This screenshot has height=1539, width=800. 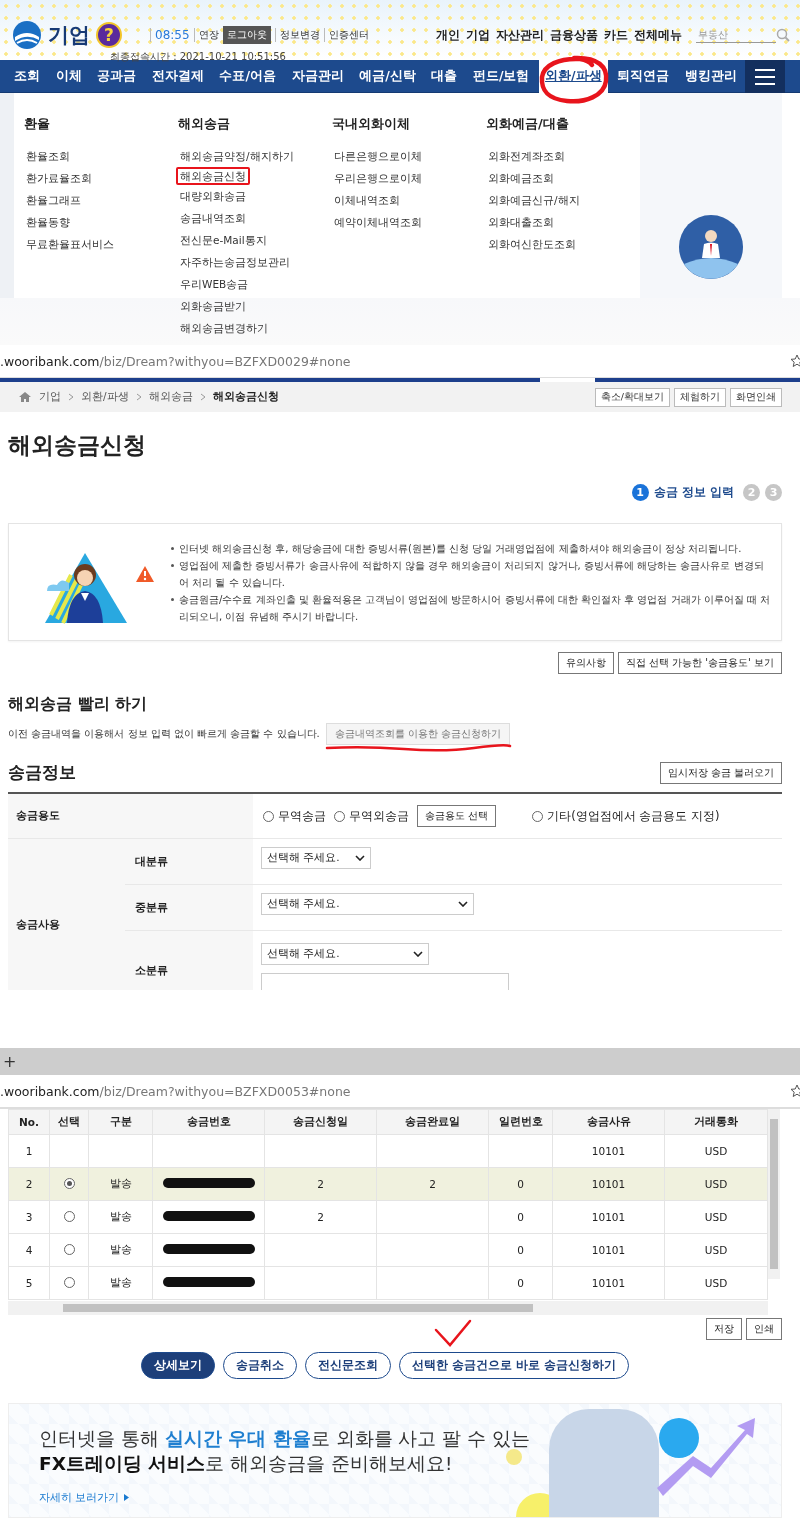 I want to click on logout-button: 로그아웃, so click(x=246, y=35).